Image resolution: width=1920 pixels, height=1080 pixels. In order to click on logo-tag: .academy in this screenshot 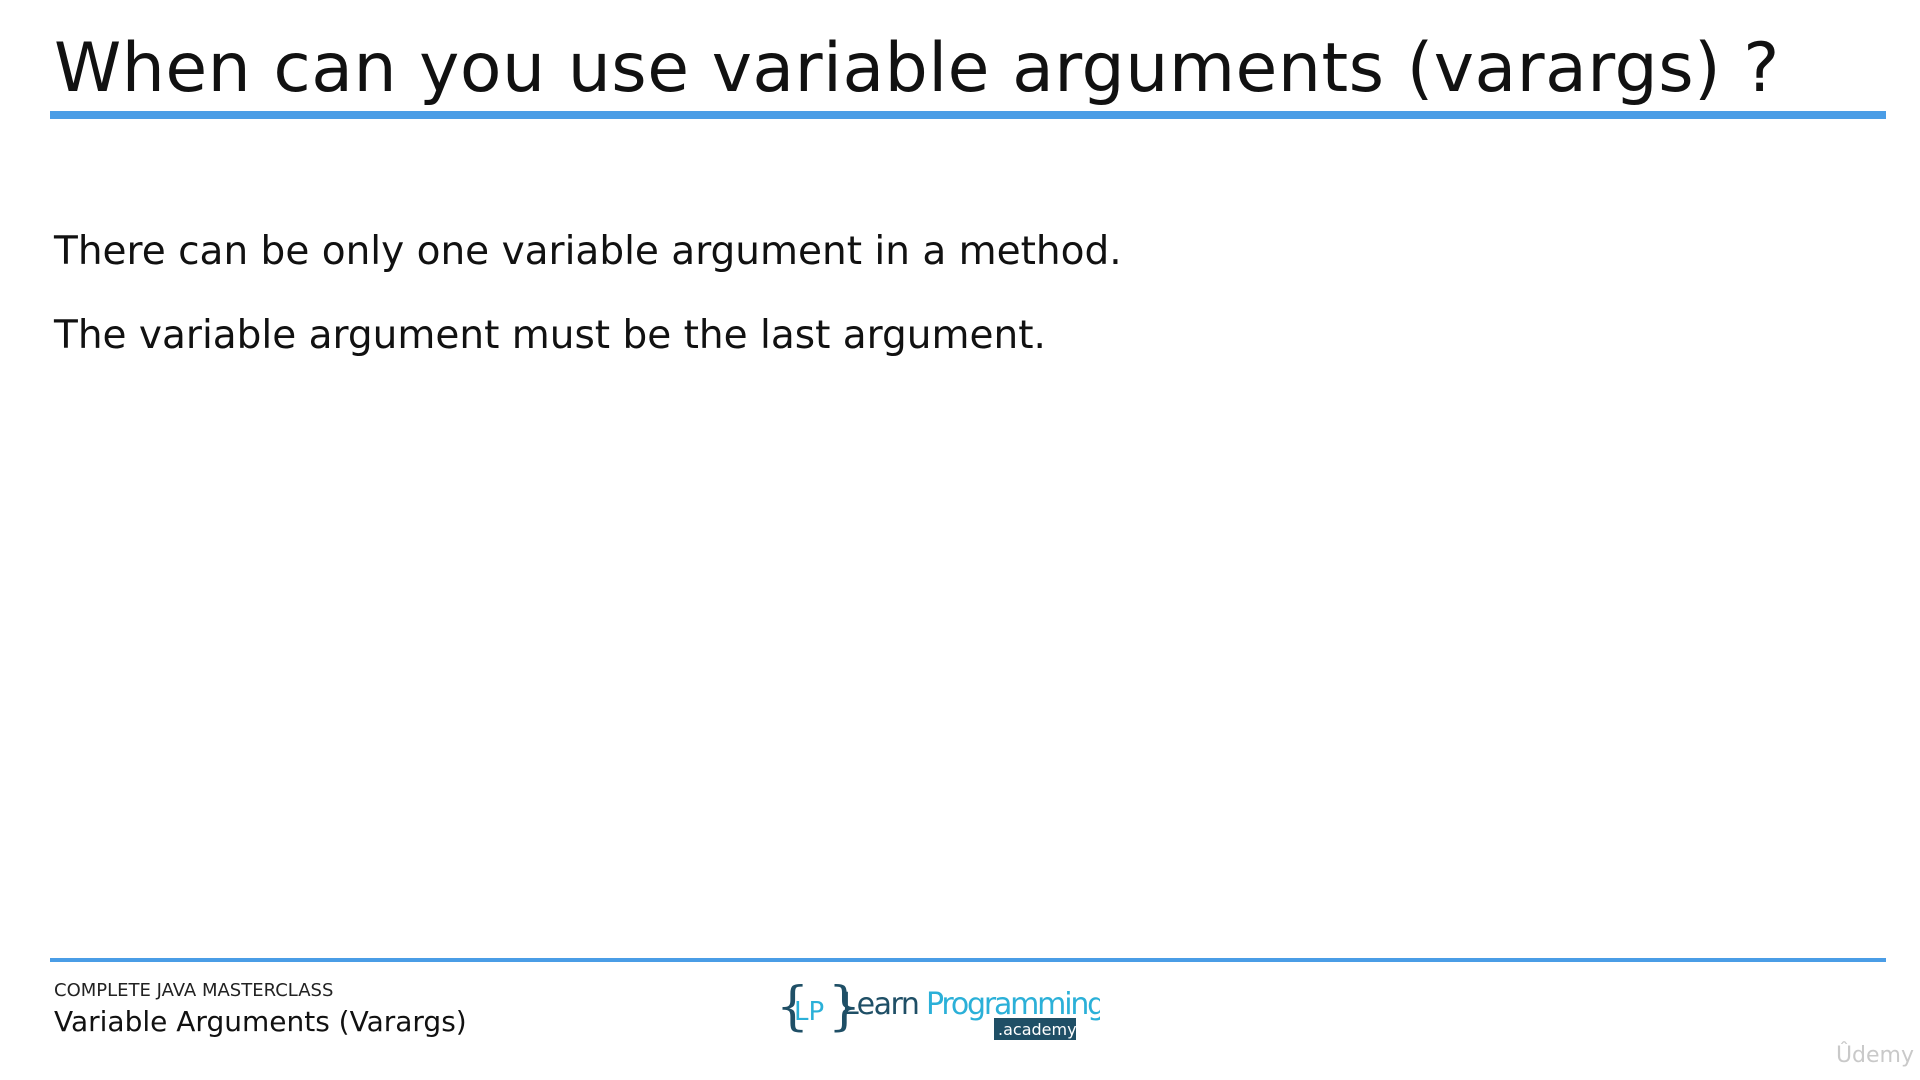, I will do `click(1037, 1029)`.